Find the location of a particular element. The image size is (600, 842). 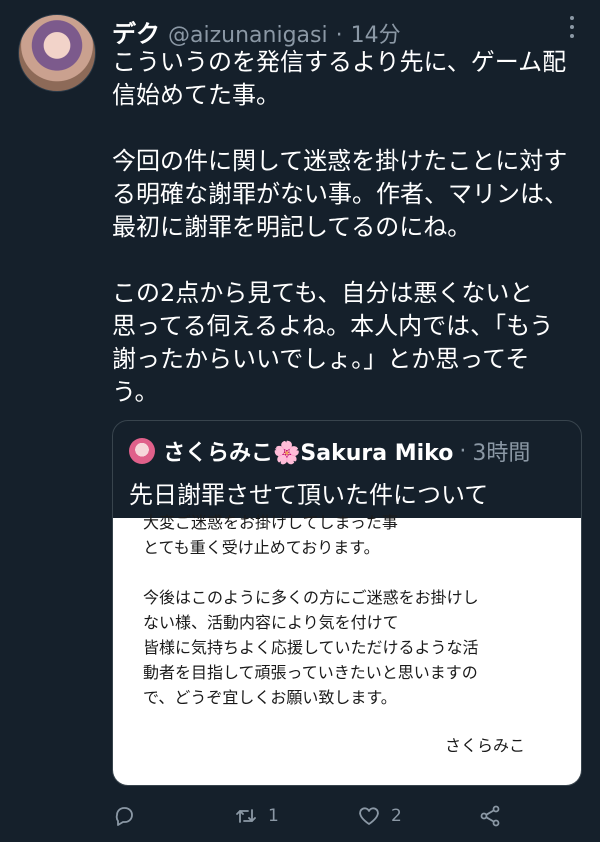

share-icon is located at coordinates (490, 816).